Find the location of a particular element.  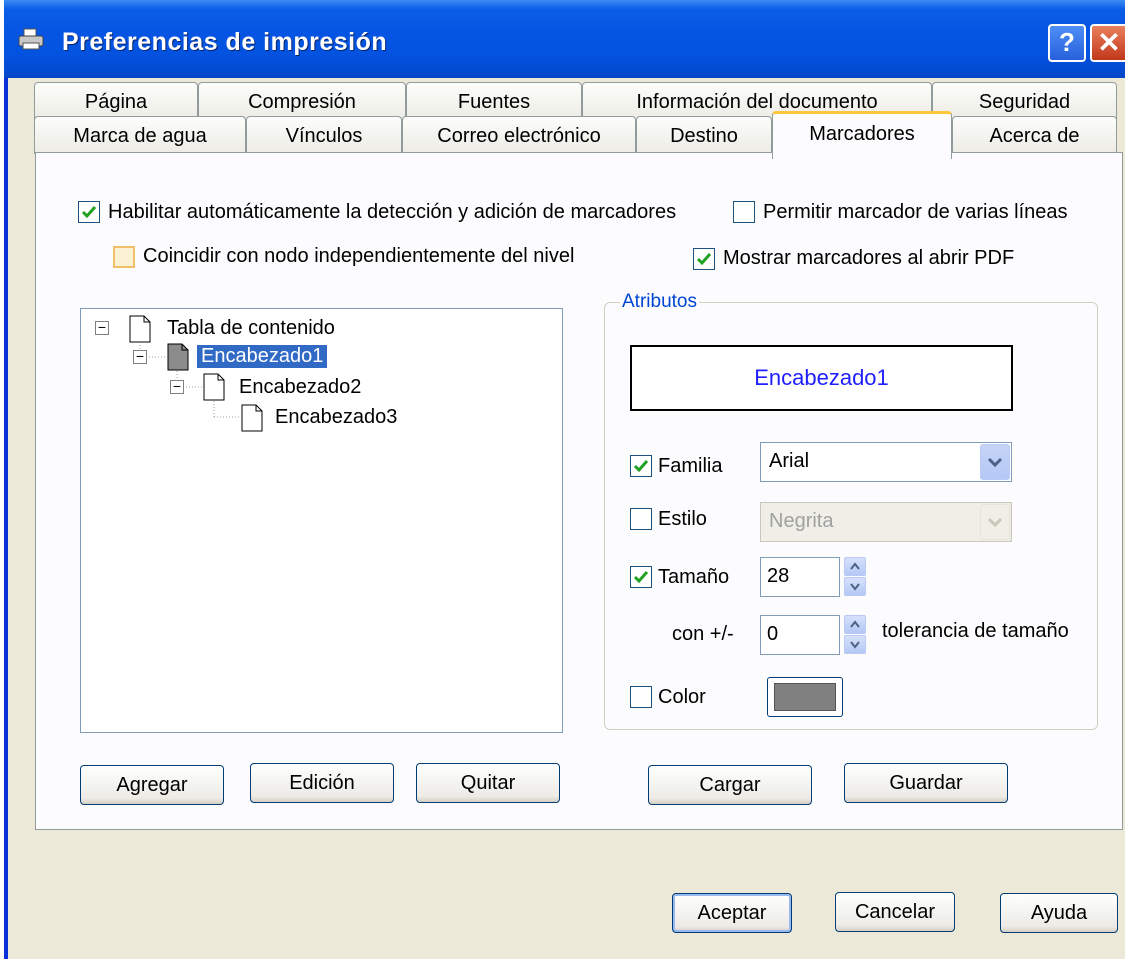

tab-marcadores: Marcadores is located at coordinates (862, 135).